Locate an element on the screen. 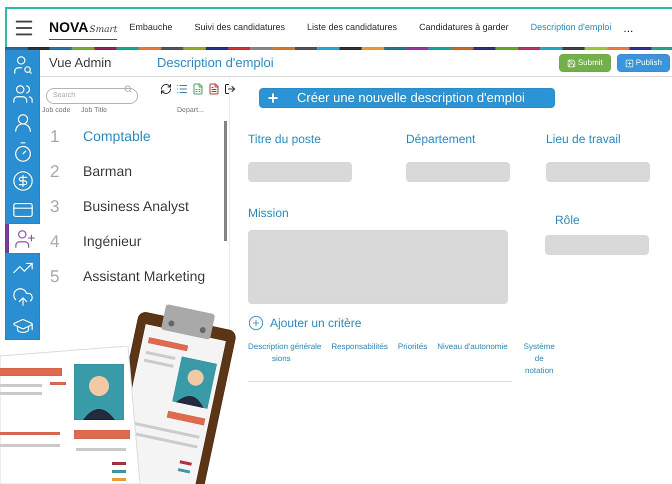 This screenshot has width=672, height=484. submit-button: Submit is located at coordinates (584, 63).